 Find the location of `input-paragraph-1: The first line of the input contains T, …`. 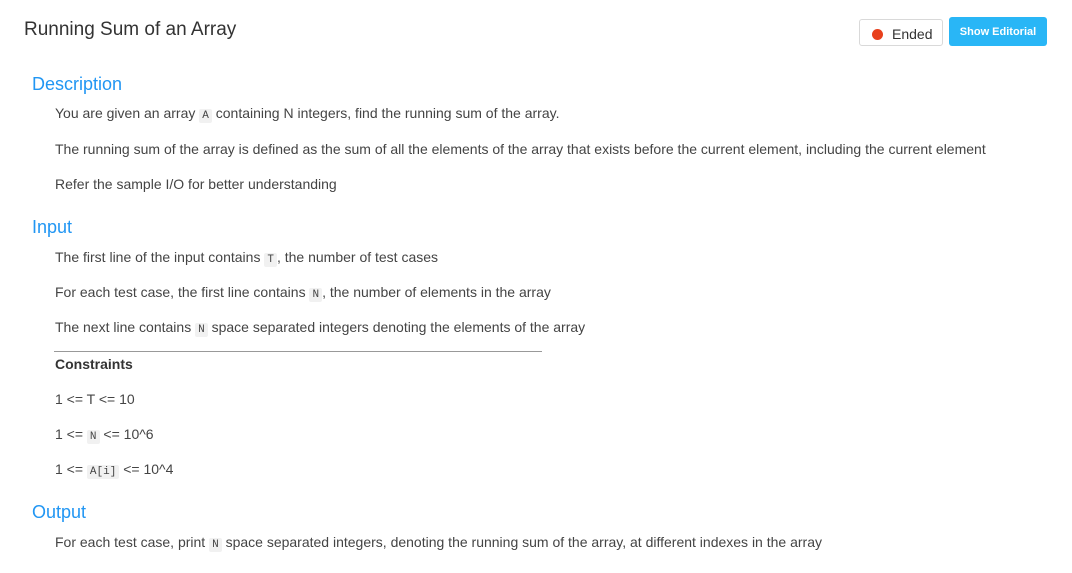

input-paragraph-1: The first line of the input contains T, … is located at coordinates (247, 258).